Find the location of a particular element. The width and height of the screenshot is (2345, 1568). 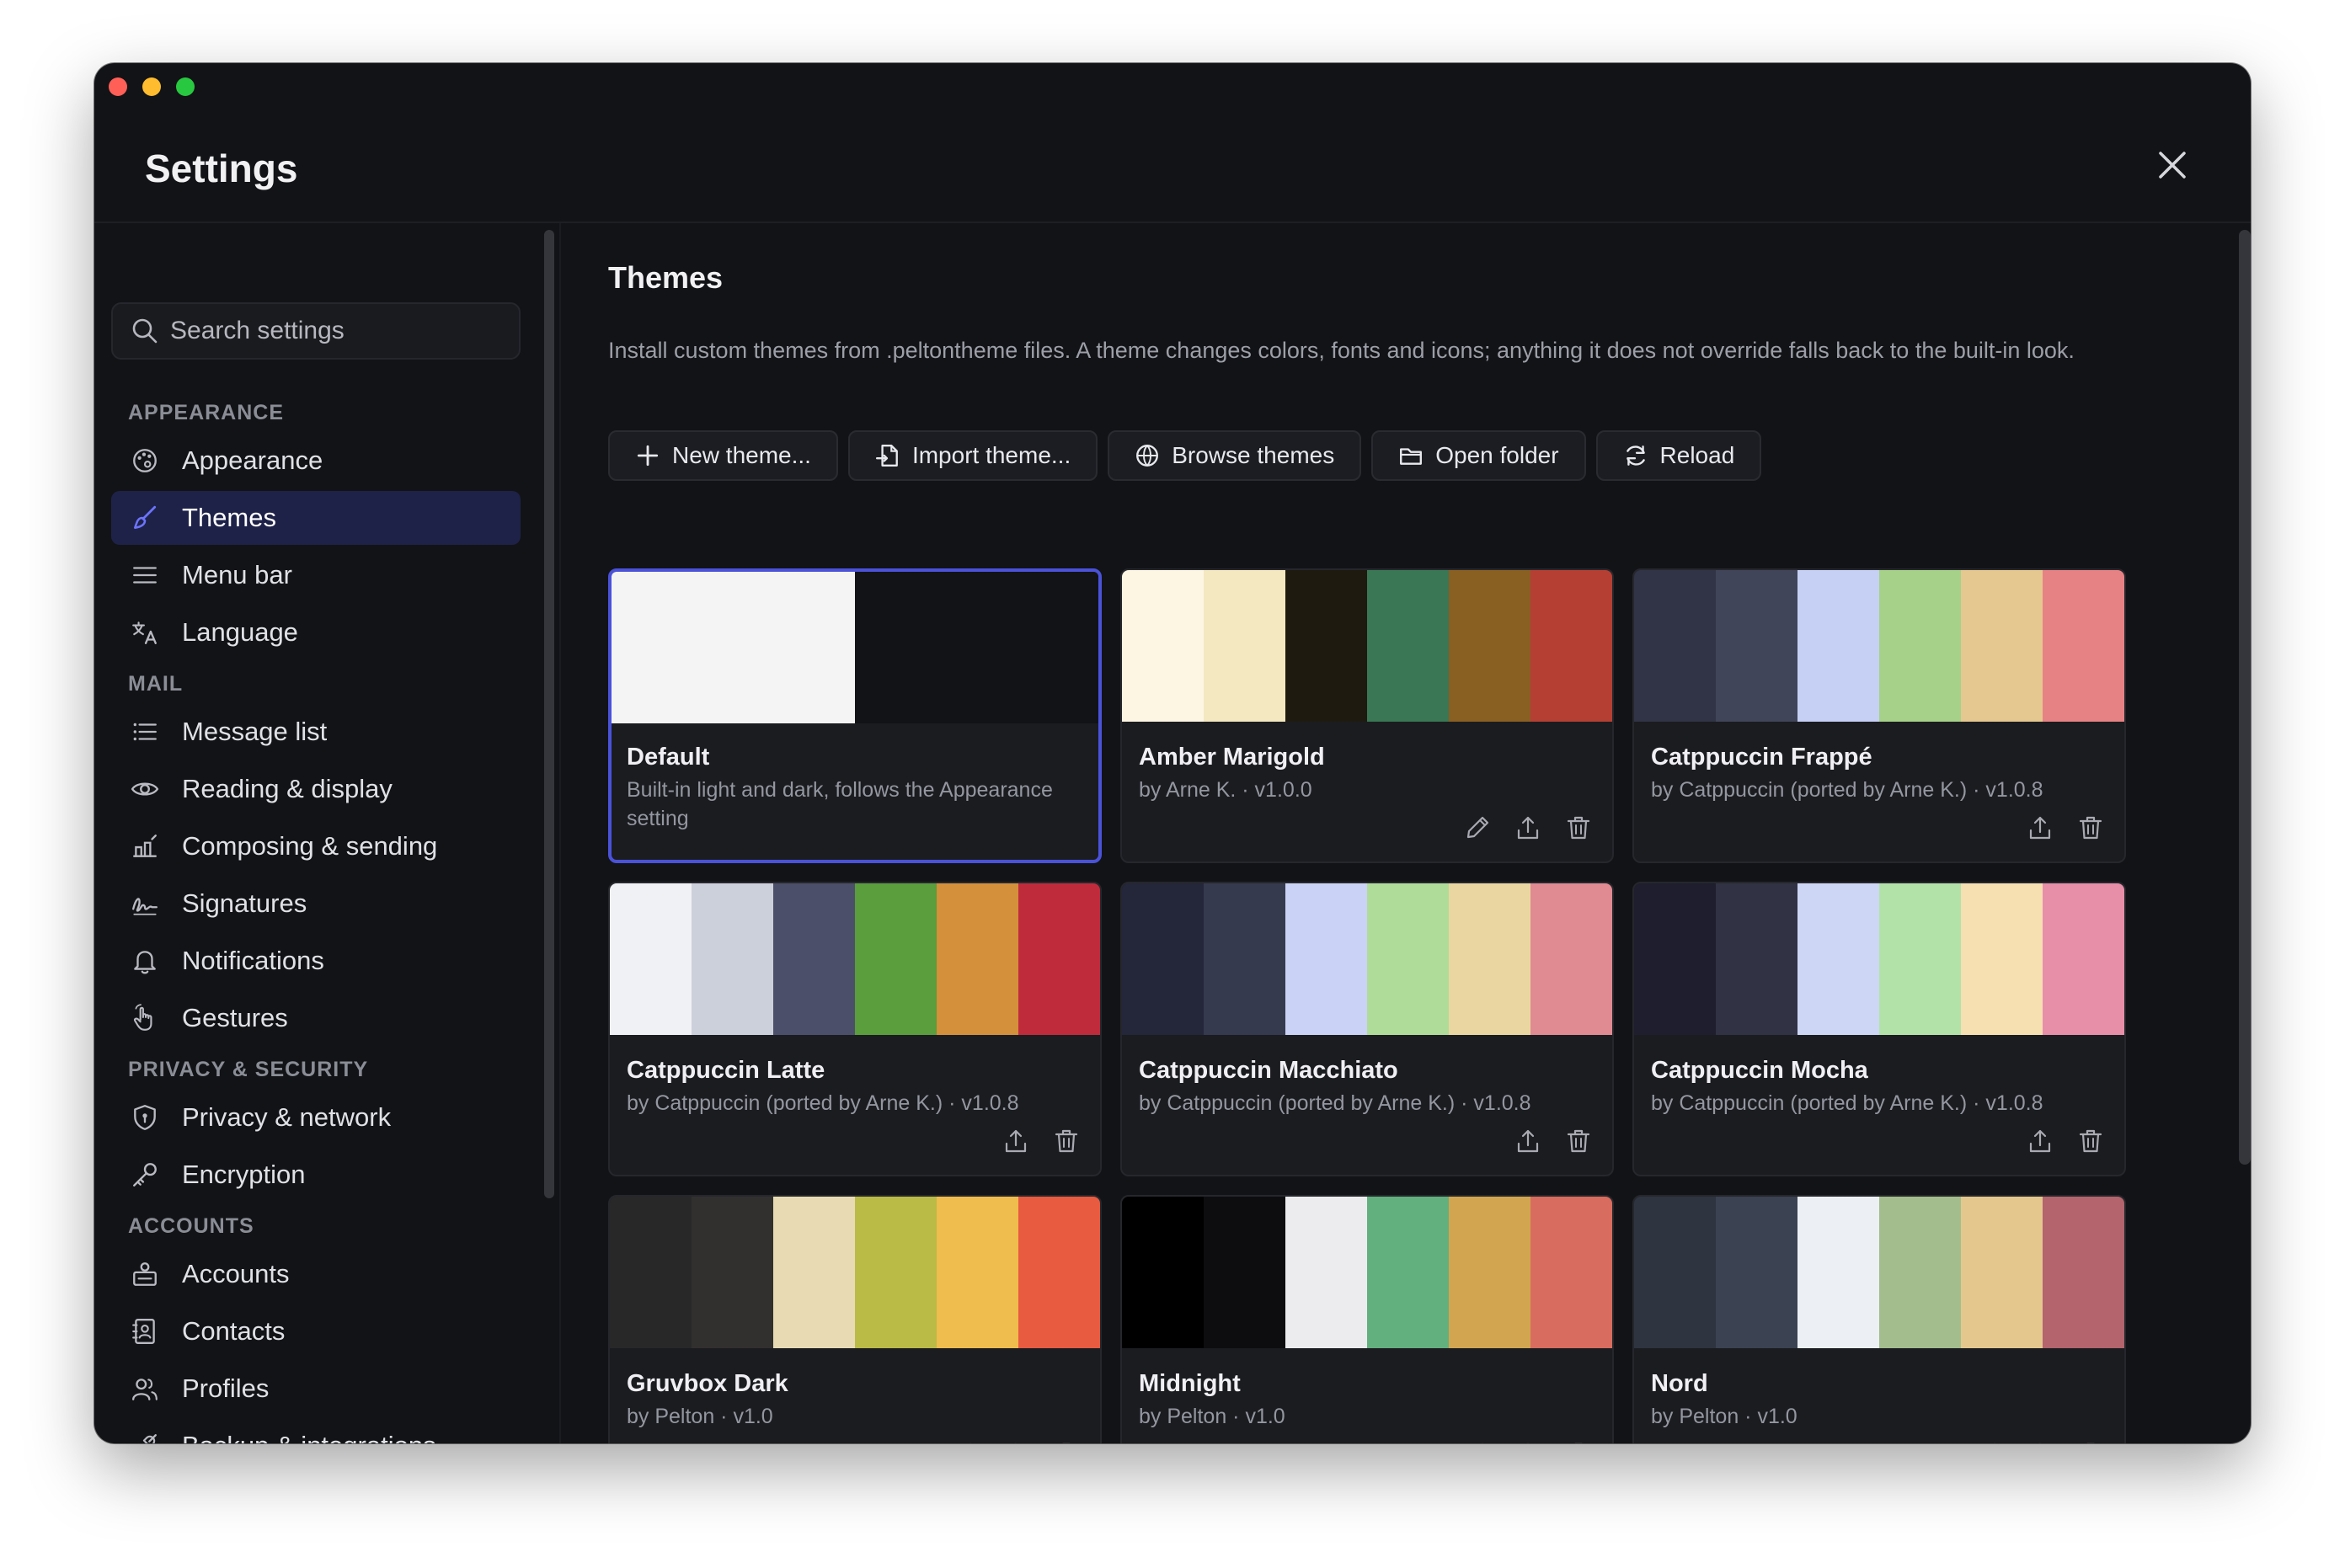

theme-card-gruvbox-dark: Gruvbox Dark by Pelton · v1.0 is located at coordinates (855, 1319).